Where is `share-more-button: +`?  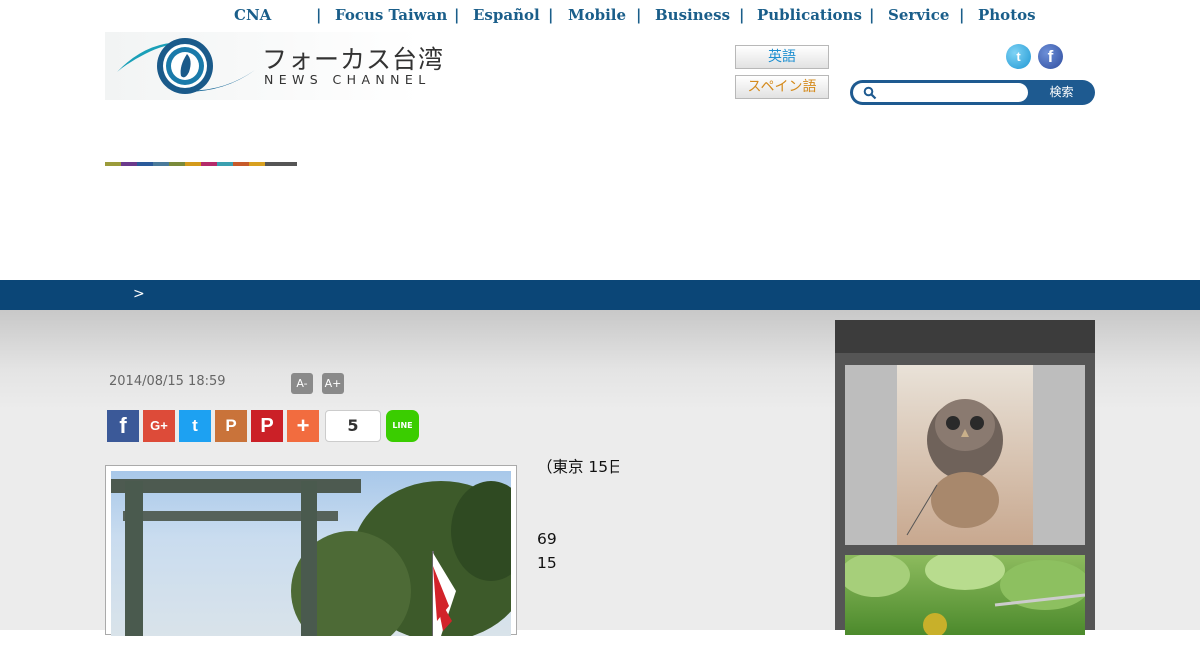
share-more-button: + is located at coordinates (303, 426).